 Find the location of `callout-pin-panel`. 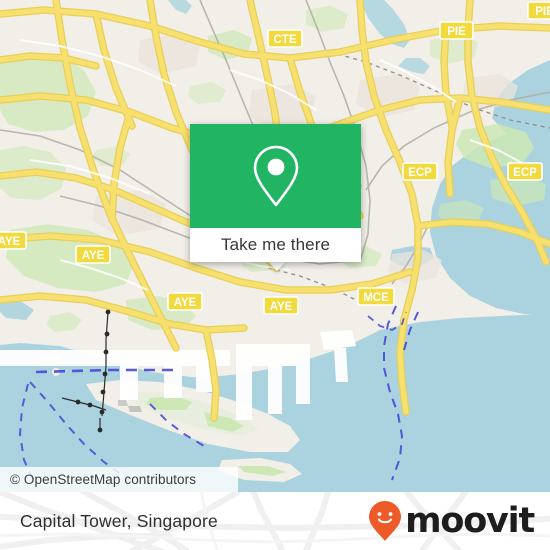

callout-pin-panel is located at coordinates (275, 176).